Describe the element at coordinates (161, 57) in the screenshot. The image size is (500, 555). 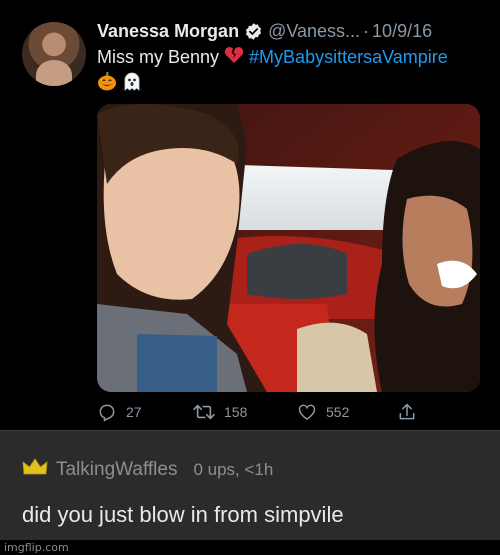
I see `tweet-text-body: Miss my Benny` at that location.